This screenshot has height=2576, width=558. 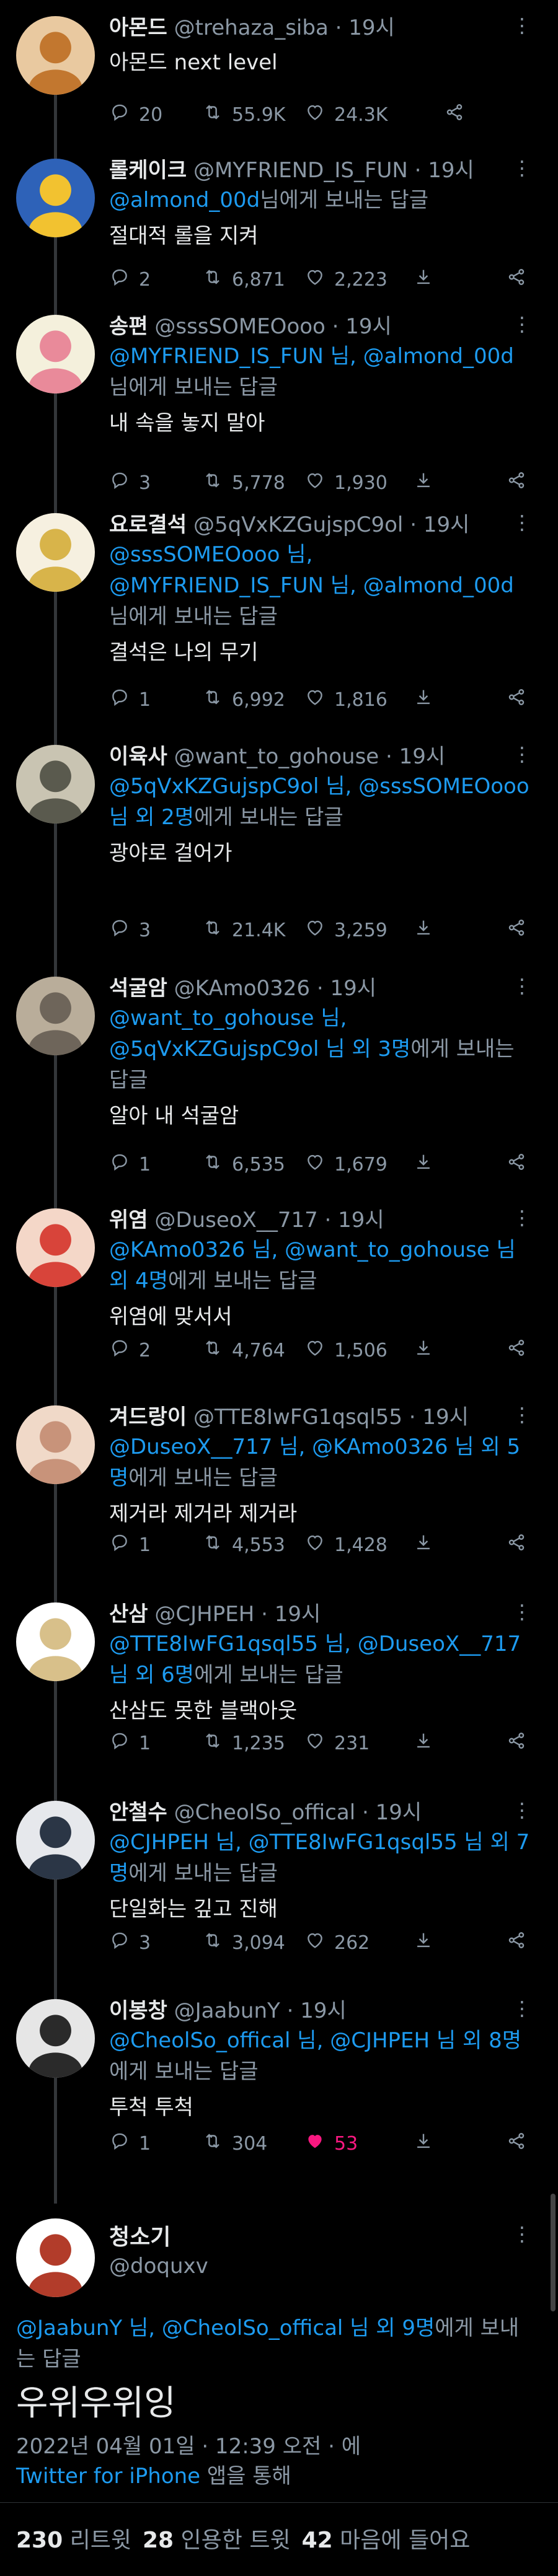 What do you see at coordinates (224, 1019) in the screenshot?
I see `replying-to-link: @want_to_gohouse 님` at bounding box center [224, 1019].